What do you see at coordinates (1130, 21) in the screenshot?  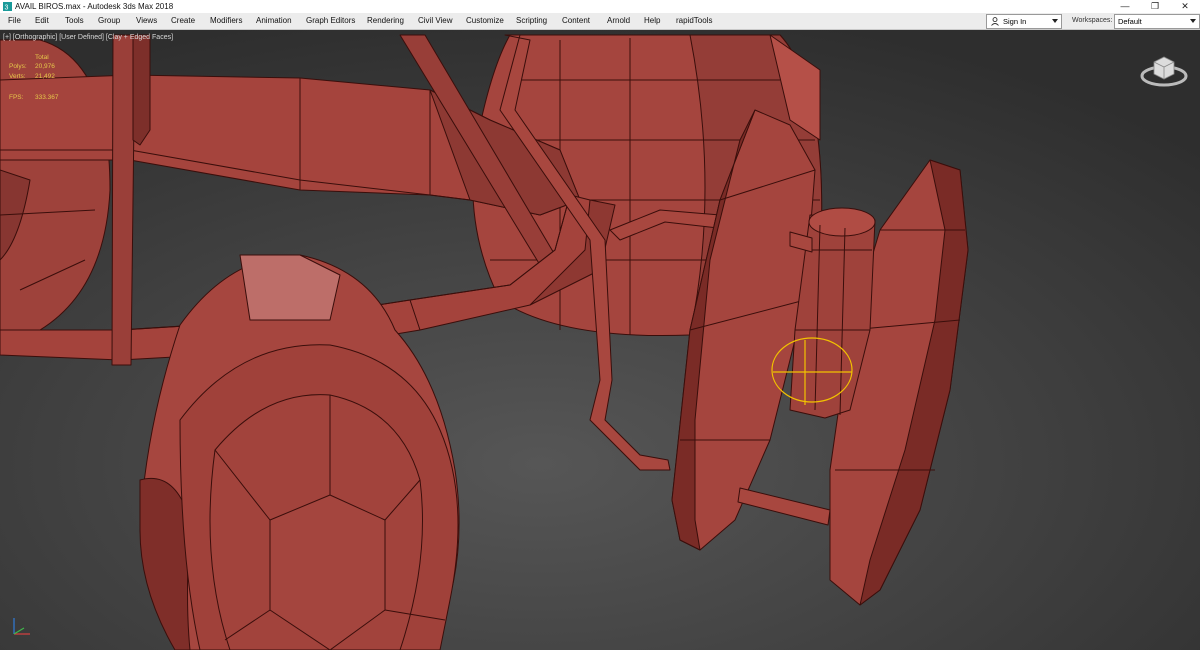 I see `workspaces-value: Default` at bounding box center [1130, 21].